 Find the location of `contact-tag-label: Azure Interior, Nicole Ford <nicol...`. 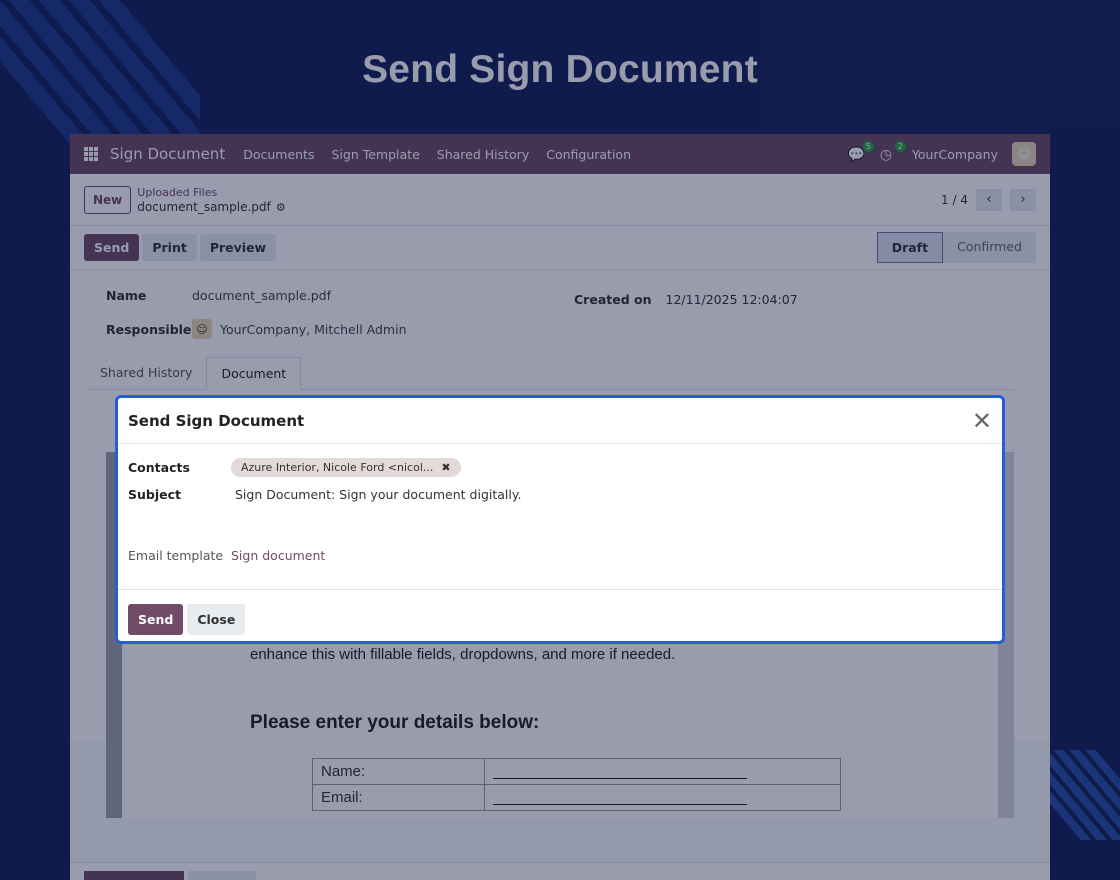

contact-tag-label: Azure Interior, Nicole Ford <nicol... is located at coordinates (337, 467).